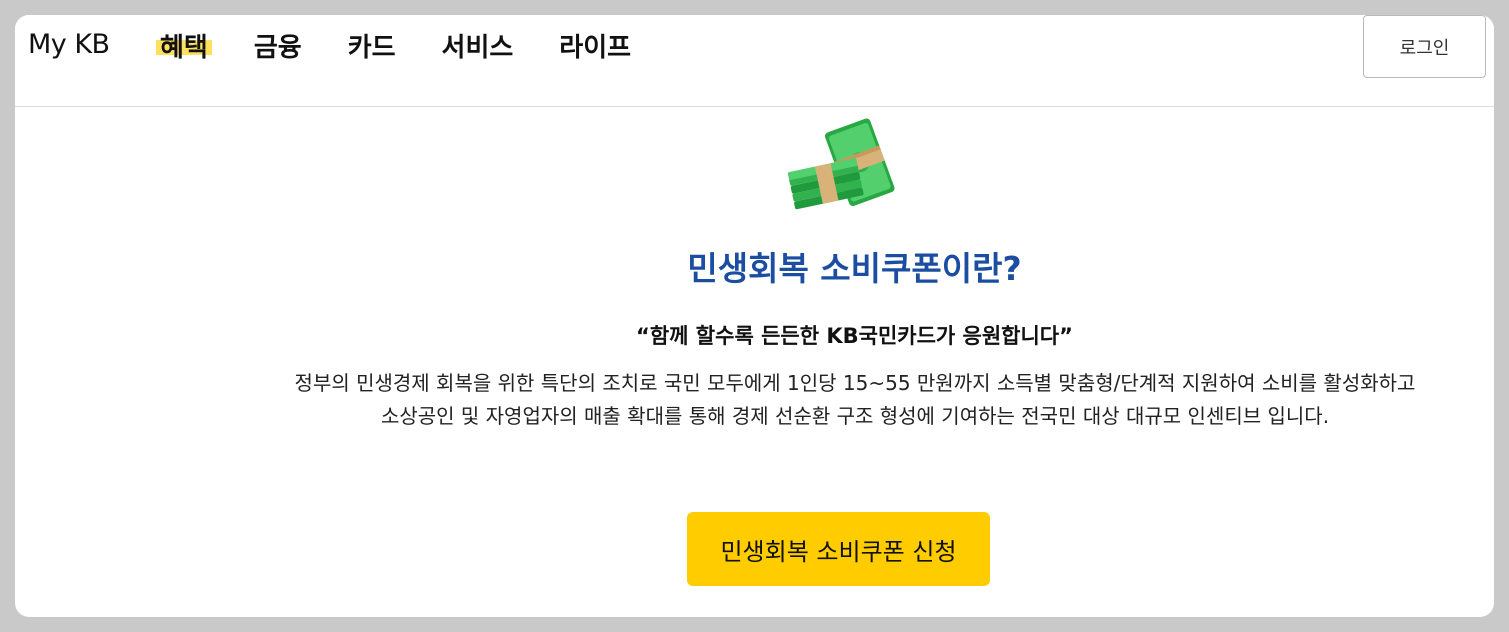  I want to click on slogan: “함께 할수록 든든한 KB국민카드가 응원합니다”, so click(854, 336).